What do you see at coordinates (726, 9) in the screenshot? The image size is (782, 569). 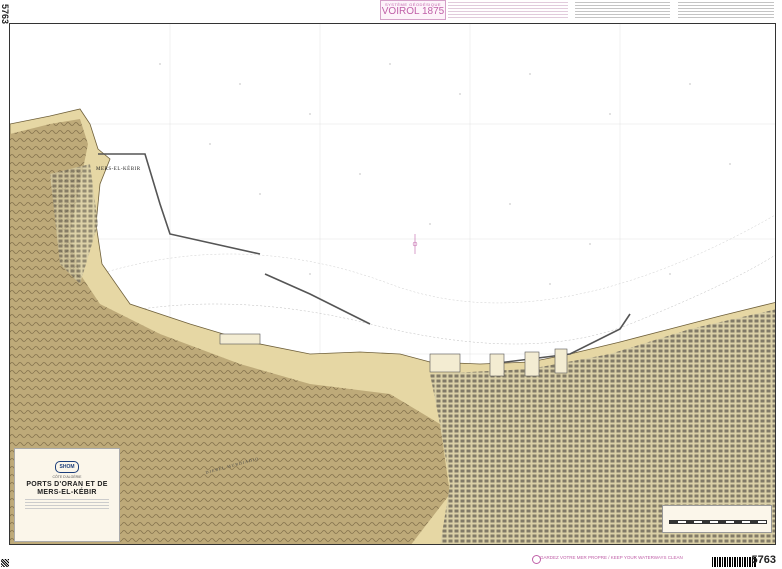 I see `top-notes-right` at bounding box center [726, 9].